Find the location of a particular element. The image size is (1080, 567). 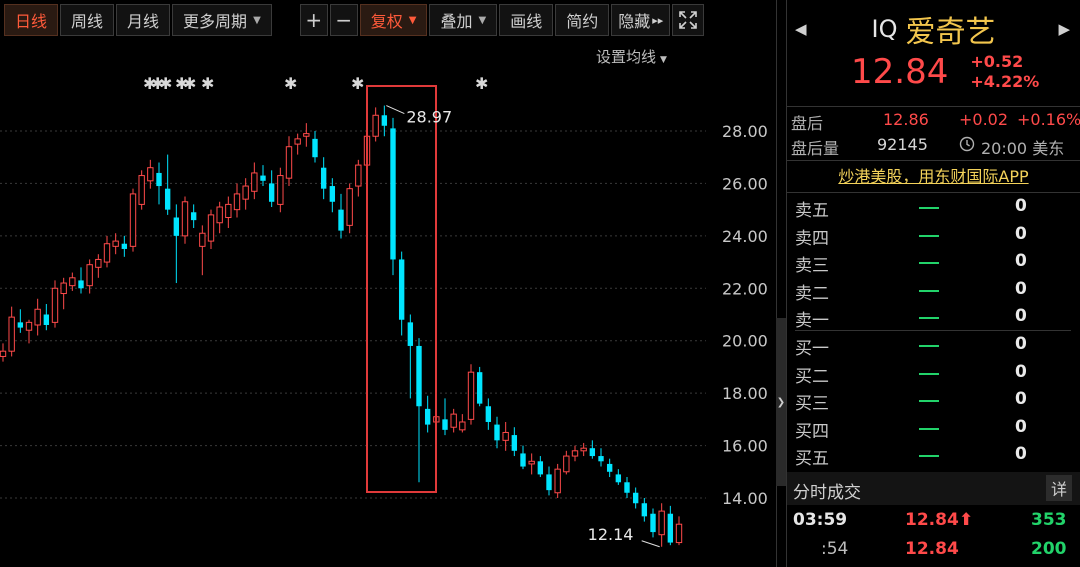

promo-link: 炒港美股，用东财国际APP is located at coordinates (933, 175).